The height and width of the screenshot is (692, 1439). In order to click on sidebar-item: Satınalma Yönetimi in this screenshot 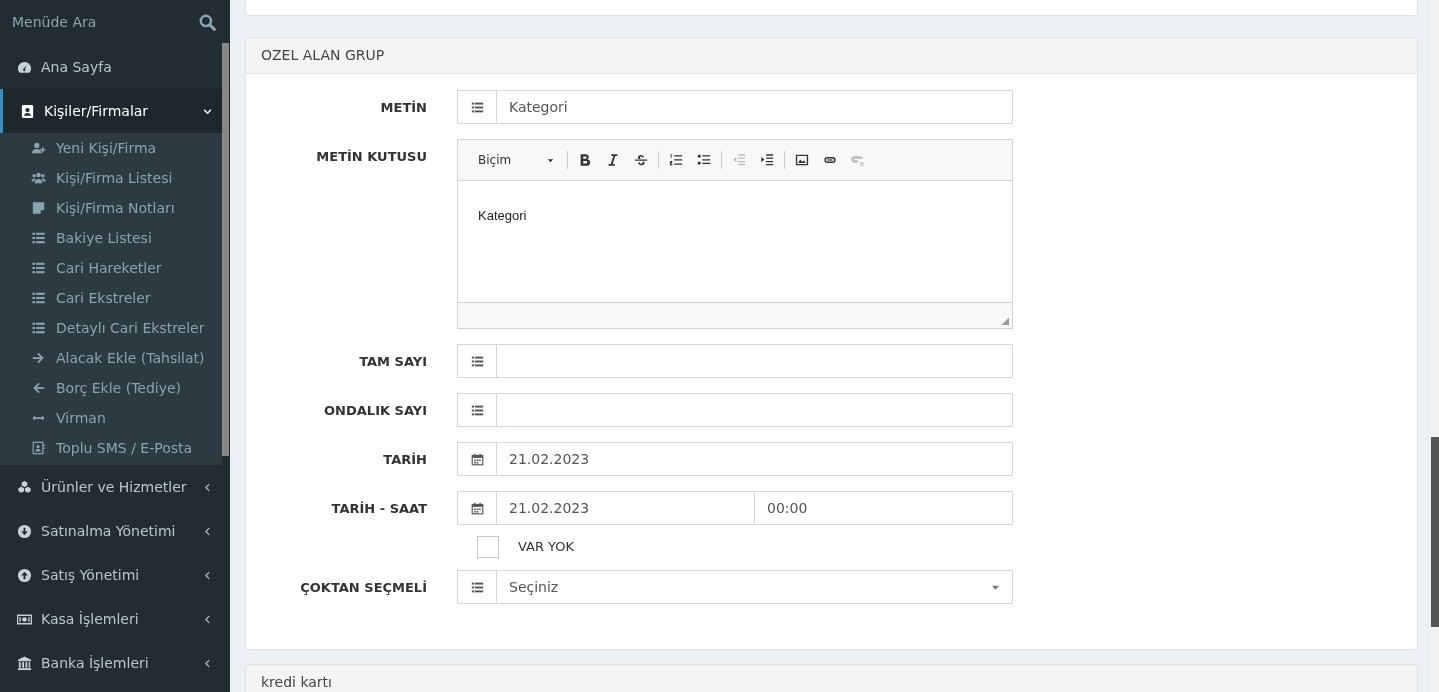, I will do `click(115, 531)`.